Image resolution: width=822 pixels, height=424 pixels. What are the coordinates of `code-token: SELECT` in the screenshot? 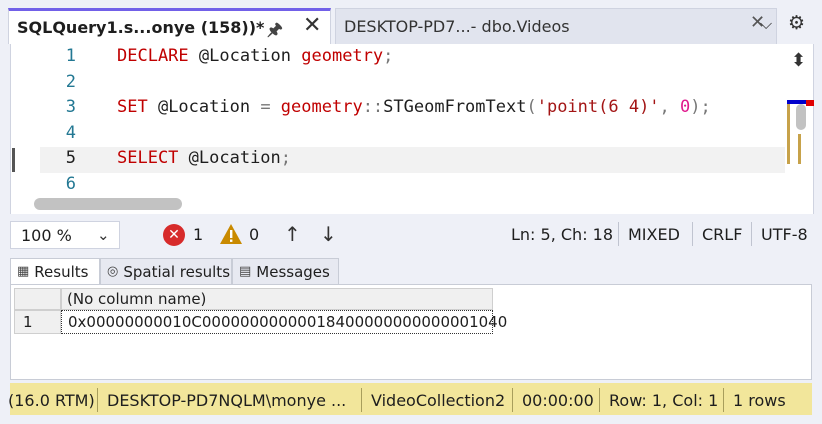 It's located at (148, 158).